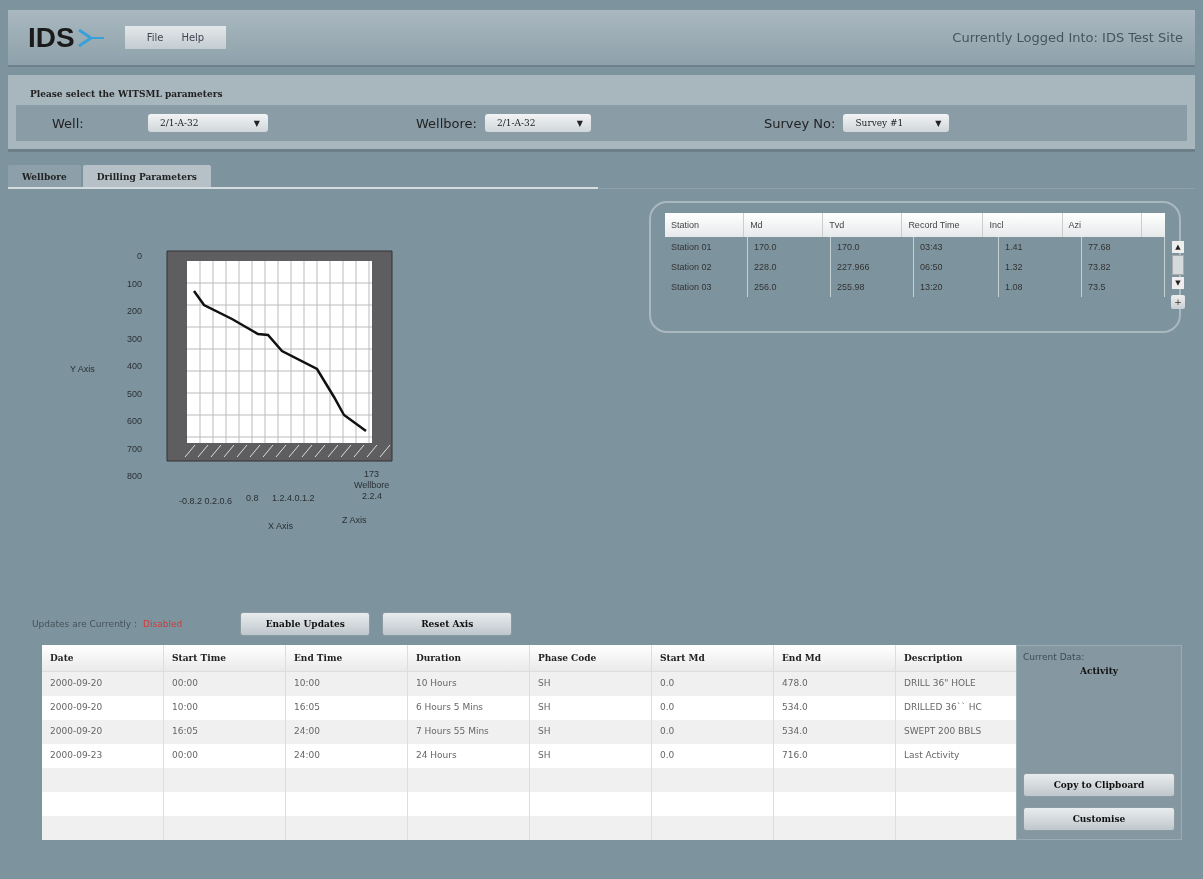 This screenshot has width=1203, height=879. I want to click on table-cell: Station 02, so click(706, 267).